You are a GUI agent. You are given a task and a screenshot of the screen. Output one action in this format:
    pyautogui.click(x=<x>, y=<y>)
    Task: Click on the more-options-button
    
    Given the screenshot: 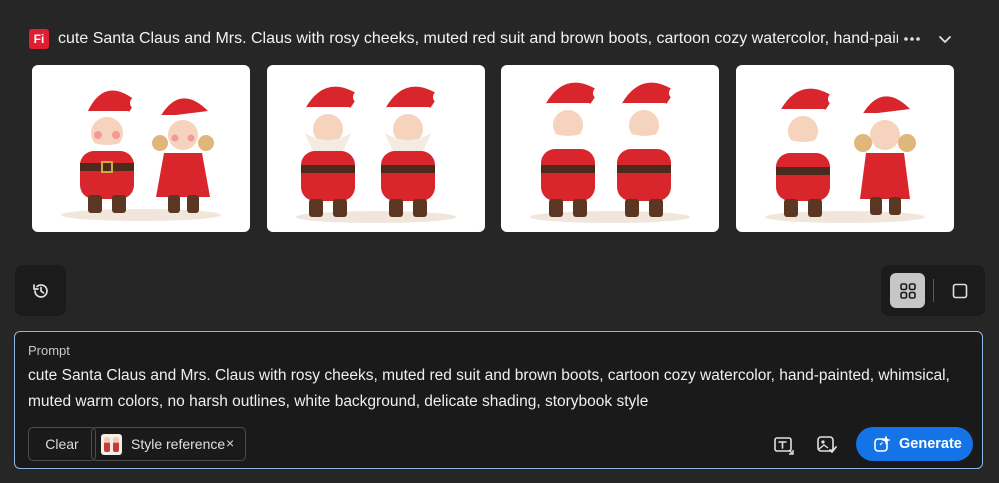 What is the action you would take?
    pyautogui.click(x=912, y=39)
    